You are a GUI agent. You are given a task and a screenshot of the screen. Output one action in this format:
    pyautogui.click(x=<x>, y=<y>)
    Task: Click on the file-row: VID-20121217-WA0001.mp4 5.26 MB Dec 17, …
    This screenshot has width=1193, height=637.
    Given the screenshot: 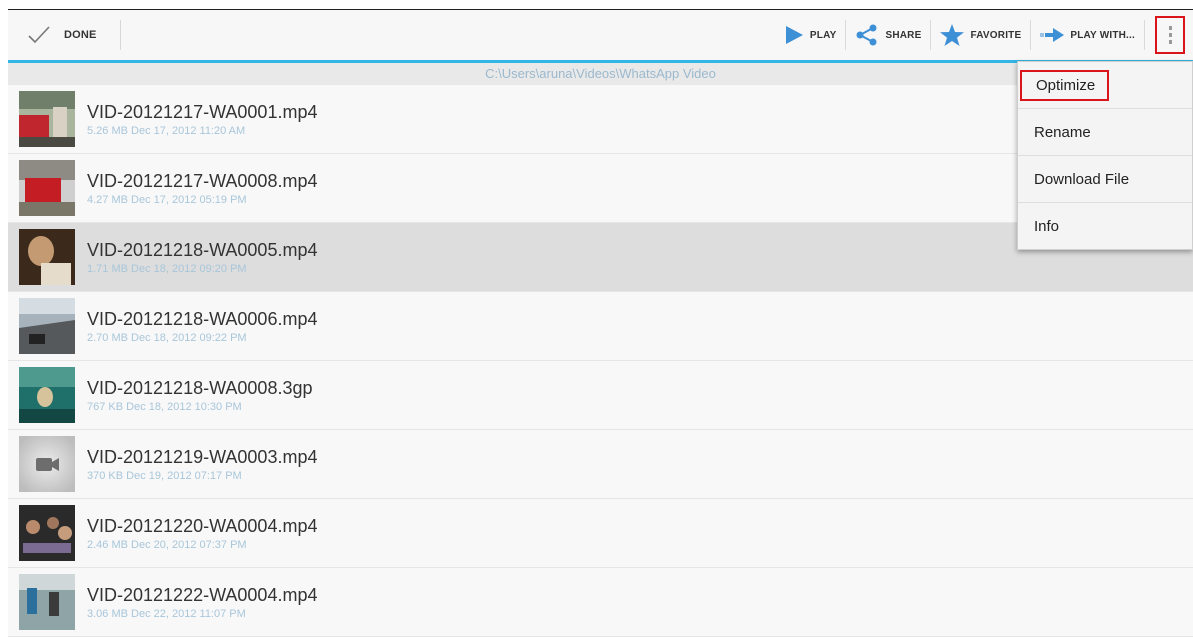 What is the action you would take?
    pyautogui.click(x=600, y=119)
    